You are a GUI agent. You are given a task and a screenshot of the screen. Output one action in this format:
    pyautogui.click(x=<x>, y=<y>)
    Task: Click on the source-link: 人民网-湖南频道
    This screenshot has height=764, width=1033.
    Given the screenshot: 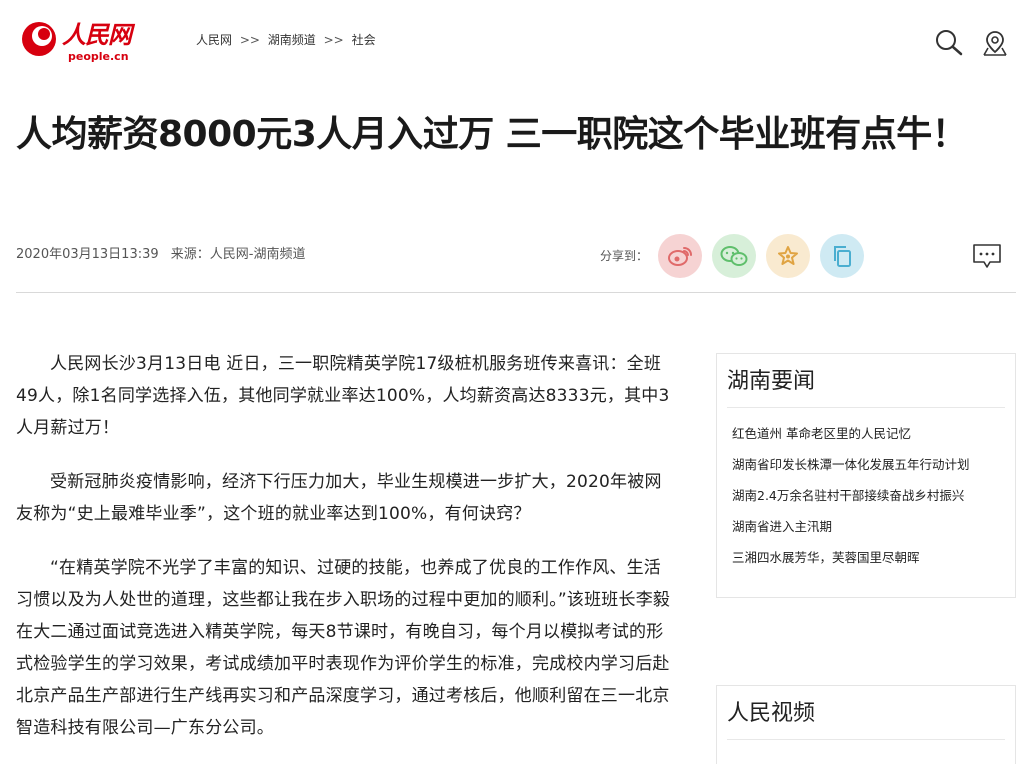 What is the action you would take?
    pyautogui.click(x=258, y=254)
    